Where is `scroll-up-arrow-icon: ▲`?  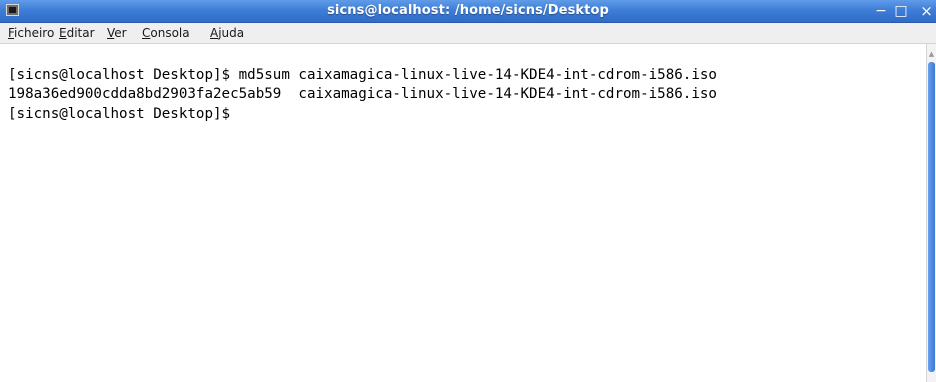
scroll-up-arrow-icon: ▲ is located at coordinates (931, 54).